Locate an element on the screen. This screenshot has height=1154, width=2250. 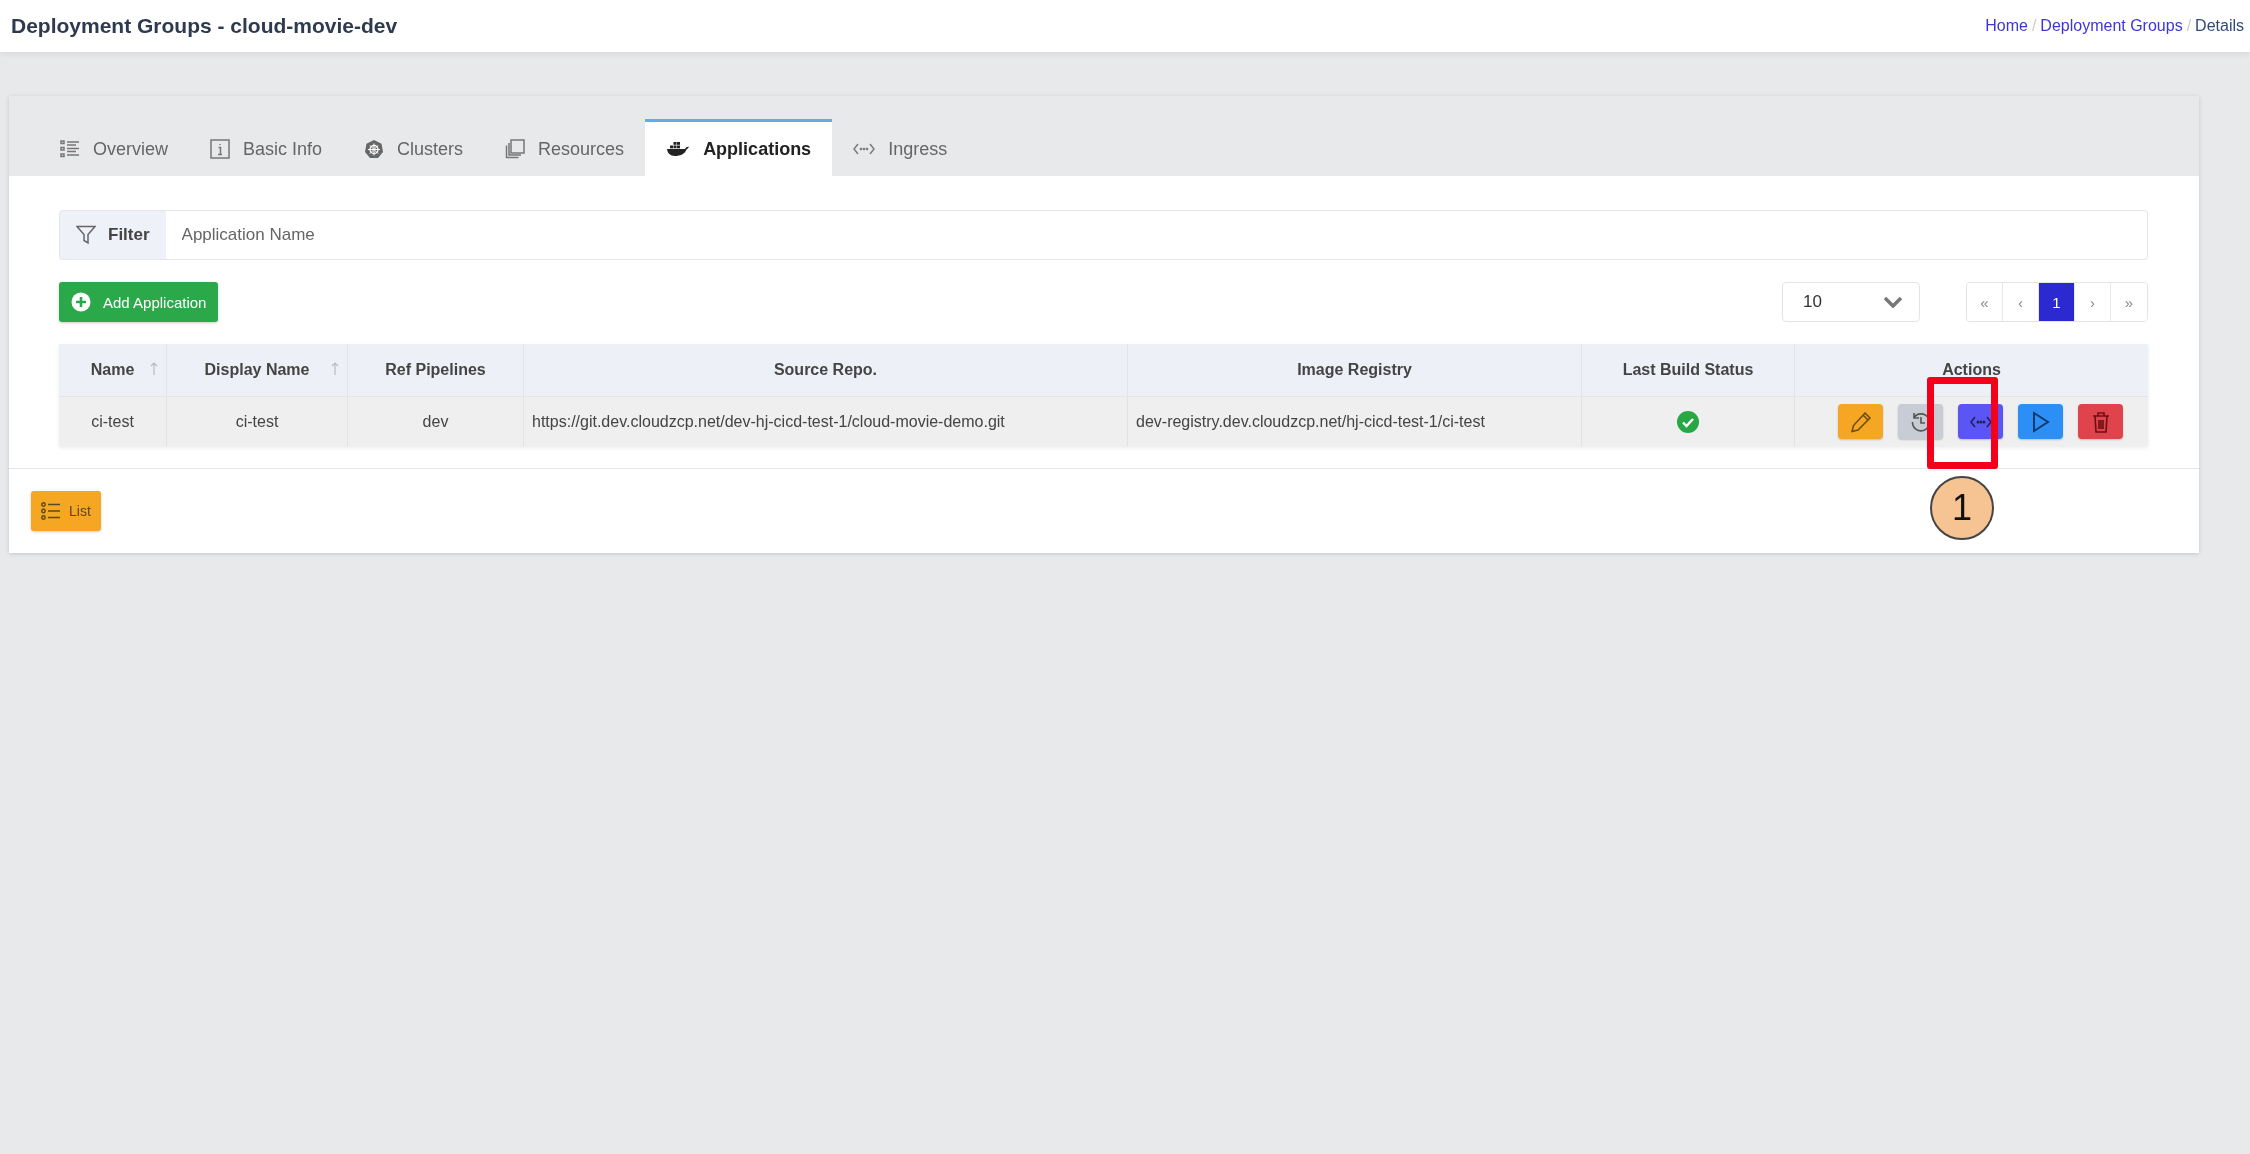
pagination-button: « is located at coordinates (1985, 302).